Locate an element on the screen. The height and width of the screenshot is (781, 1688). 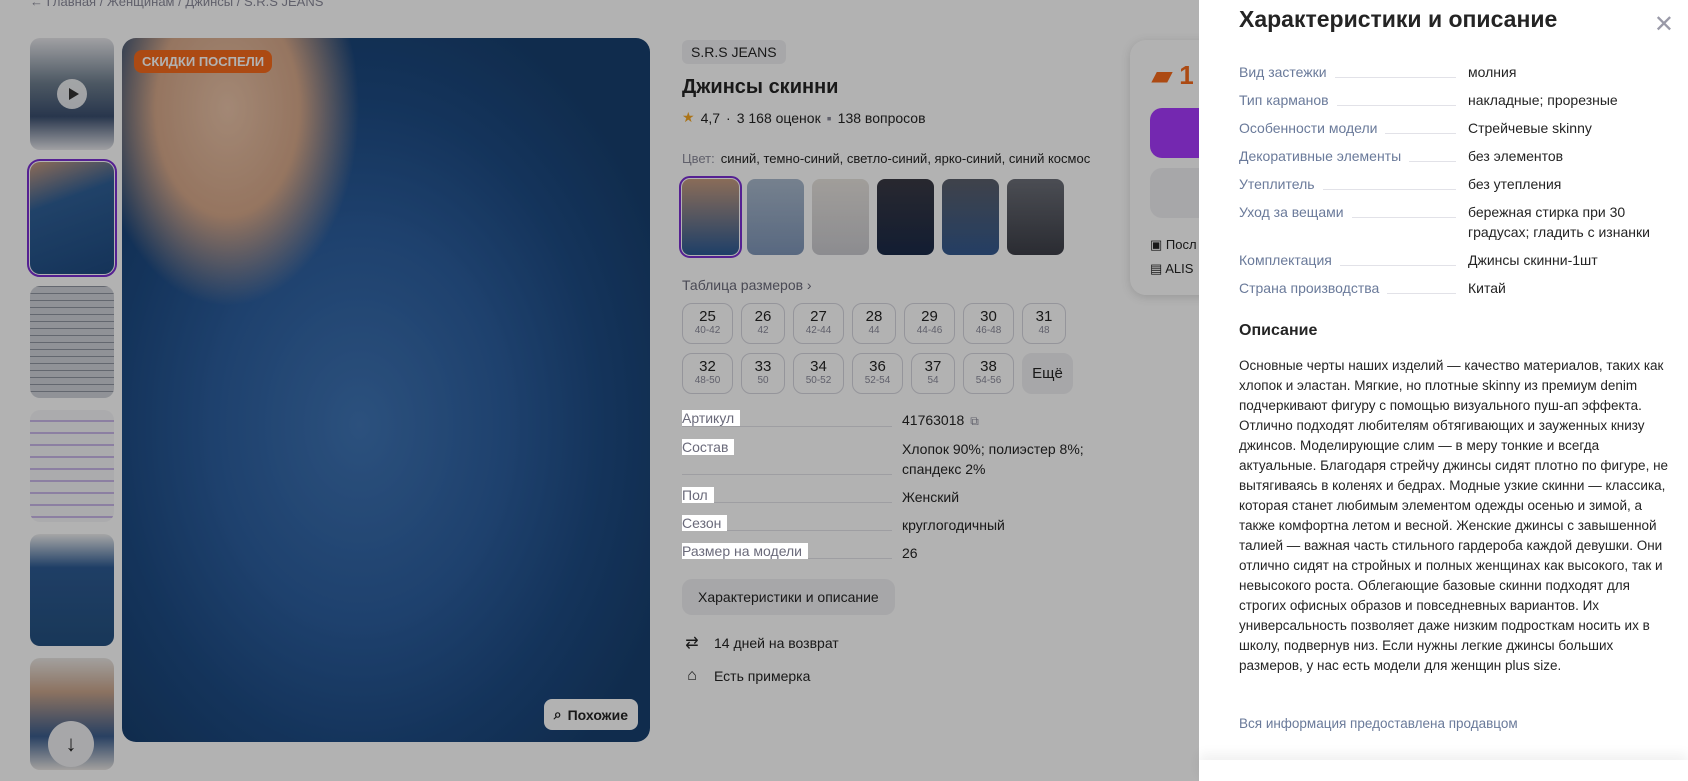
drawer-spec-row: Вид застежки молния is located at coordinates (1378, 72).